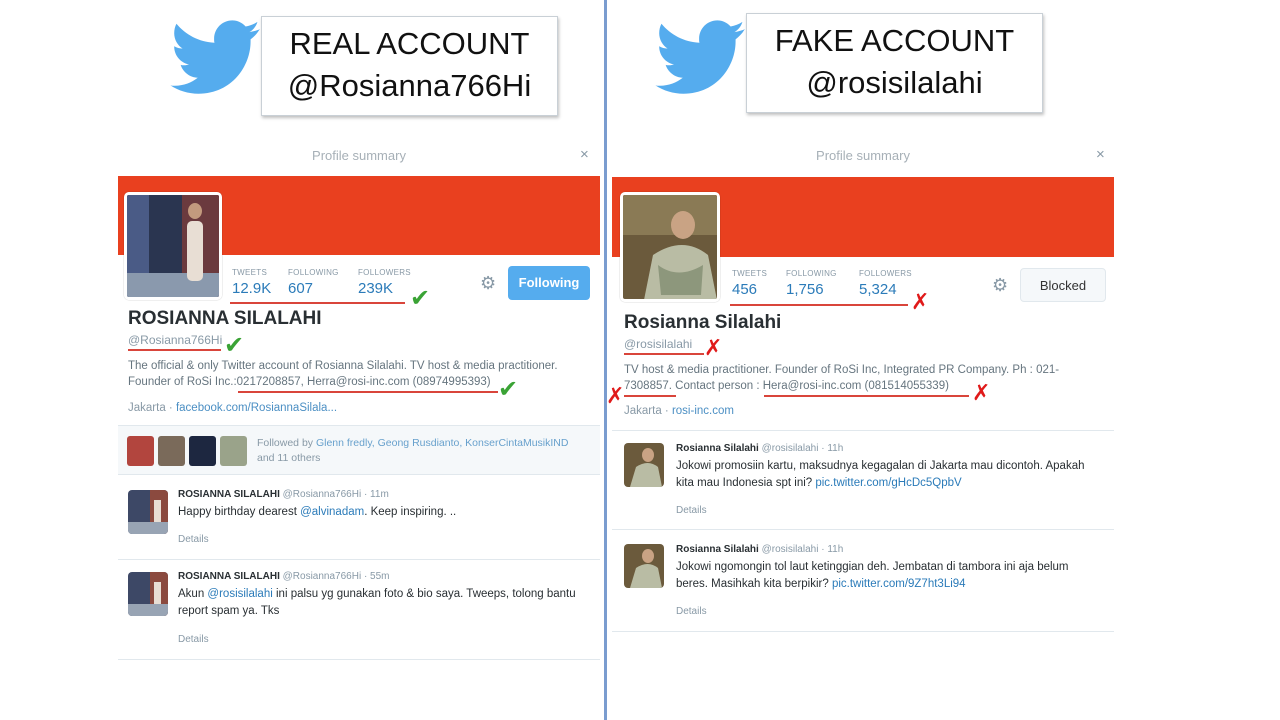 This screenshot has width=1280, height=720. I want to click on real-account-handle-title: @Rosianna766Hi, so click(409, 85).